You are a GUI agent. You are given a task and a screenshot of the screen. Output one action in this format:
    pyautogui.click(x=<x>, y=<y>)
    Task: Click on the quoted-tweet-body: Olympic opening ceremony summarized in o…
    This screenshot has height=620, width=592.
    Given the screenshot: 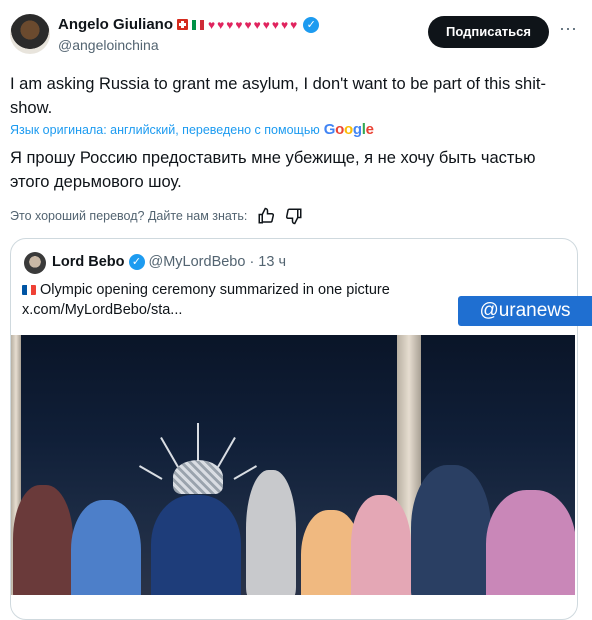 What is the action you would take?
    pyautogui.click(x=215, y=290)
    